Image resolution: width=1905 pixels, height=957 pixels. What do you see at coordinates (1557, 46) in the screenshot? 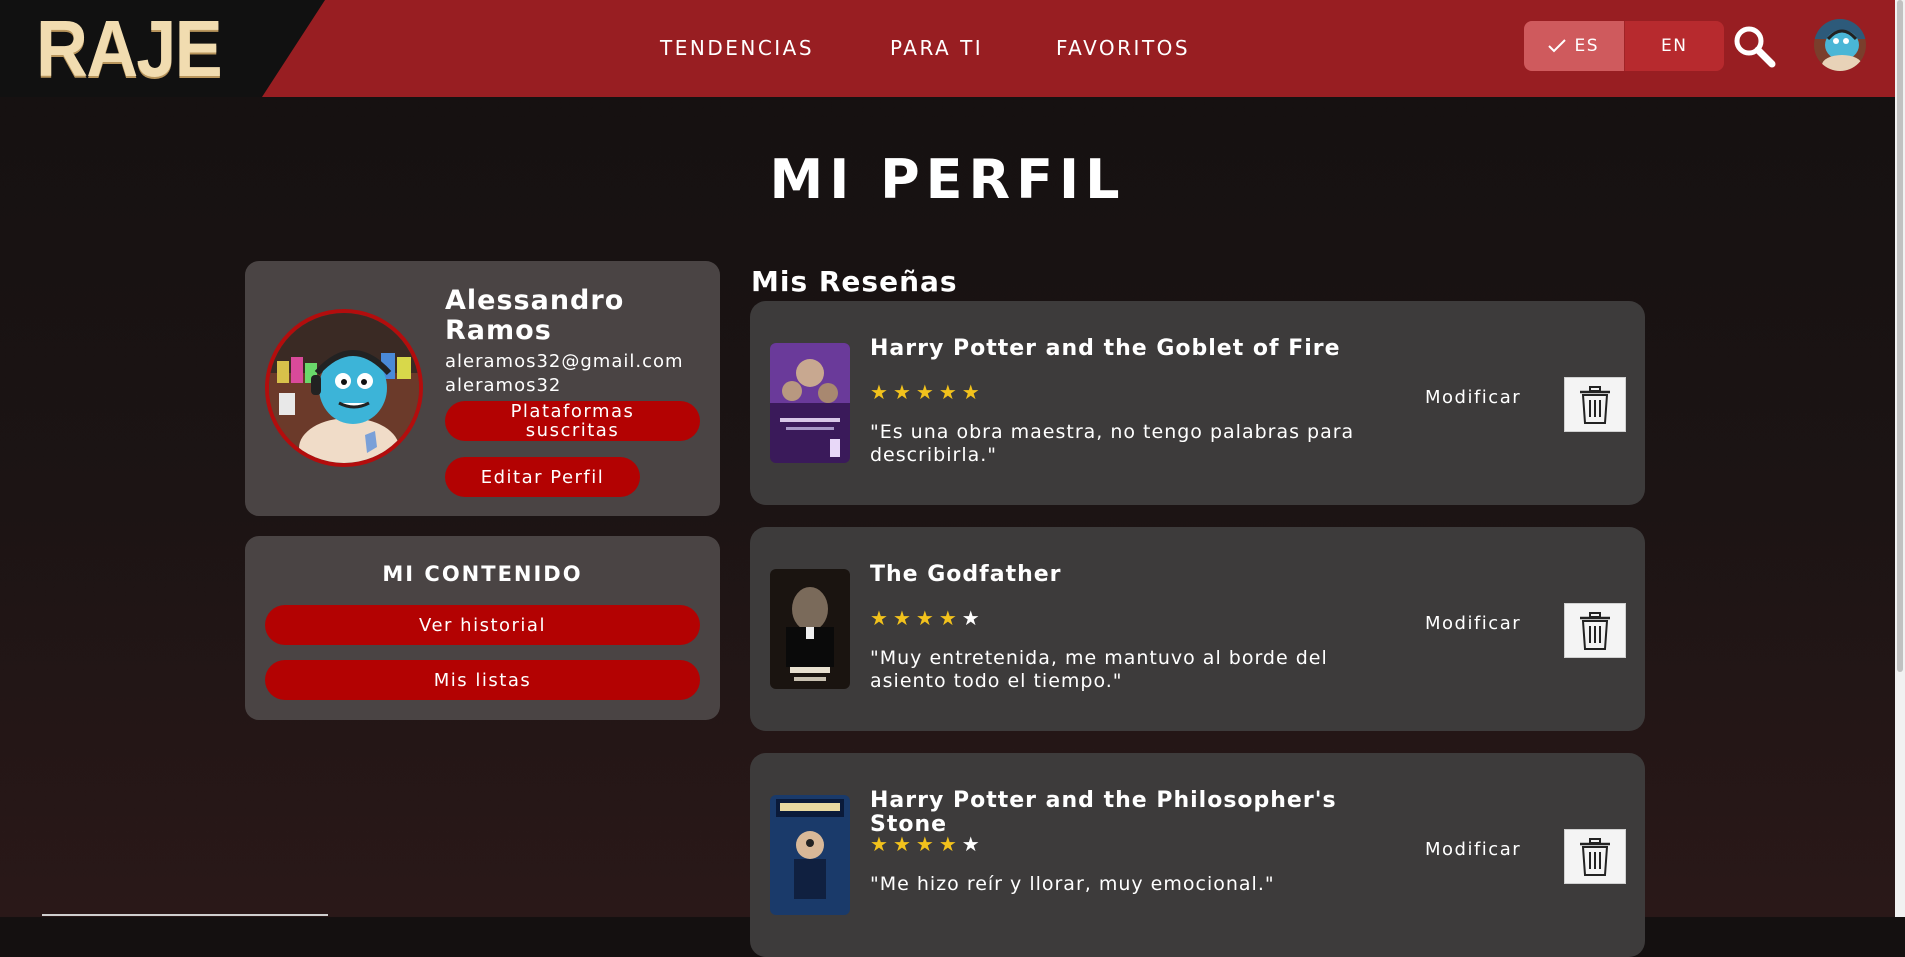
I see `check-icon` at bounding box center [1557, 46].